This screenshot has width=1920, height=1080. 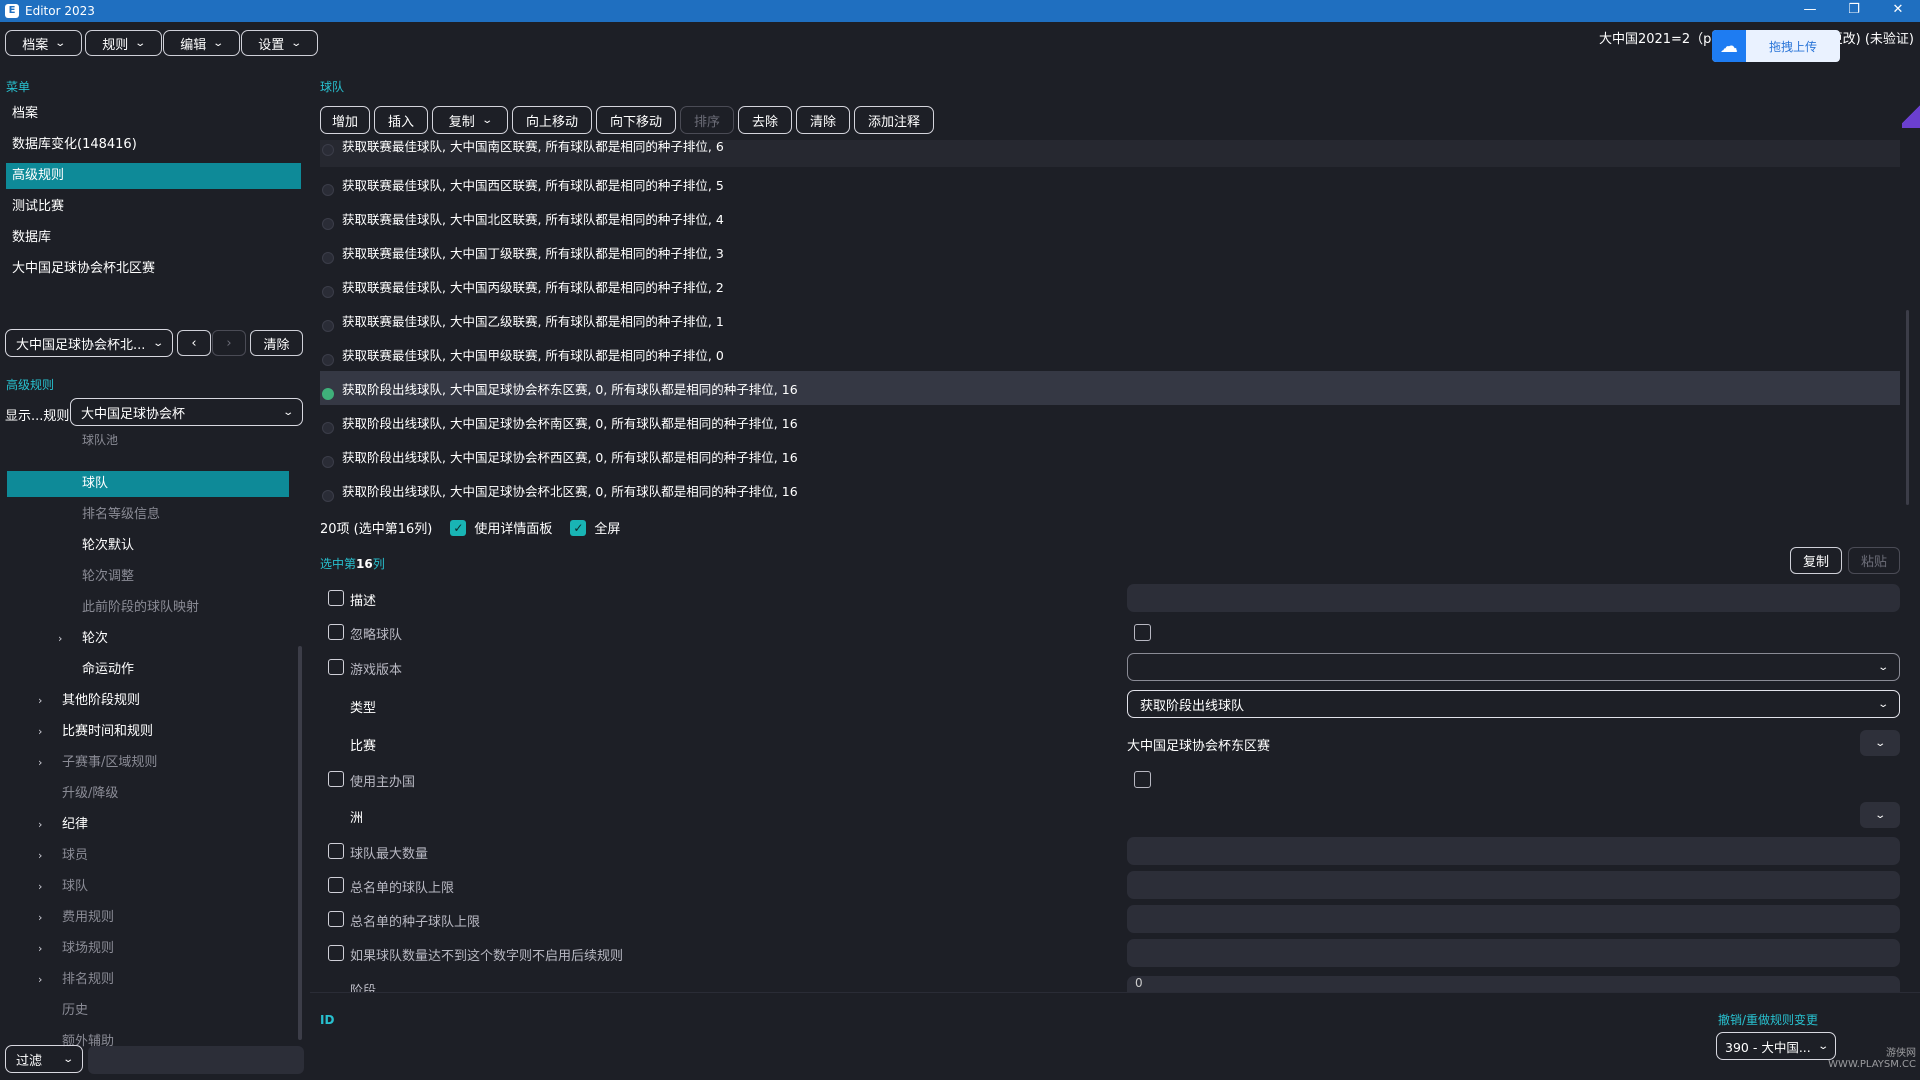 I want to click on detail-panel-checkbox: ✓, so click(x=458, y=527).